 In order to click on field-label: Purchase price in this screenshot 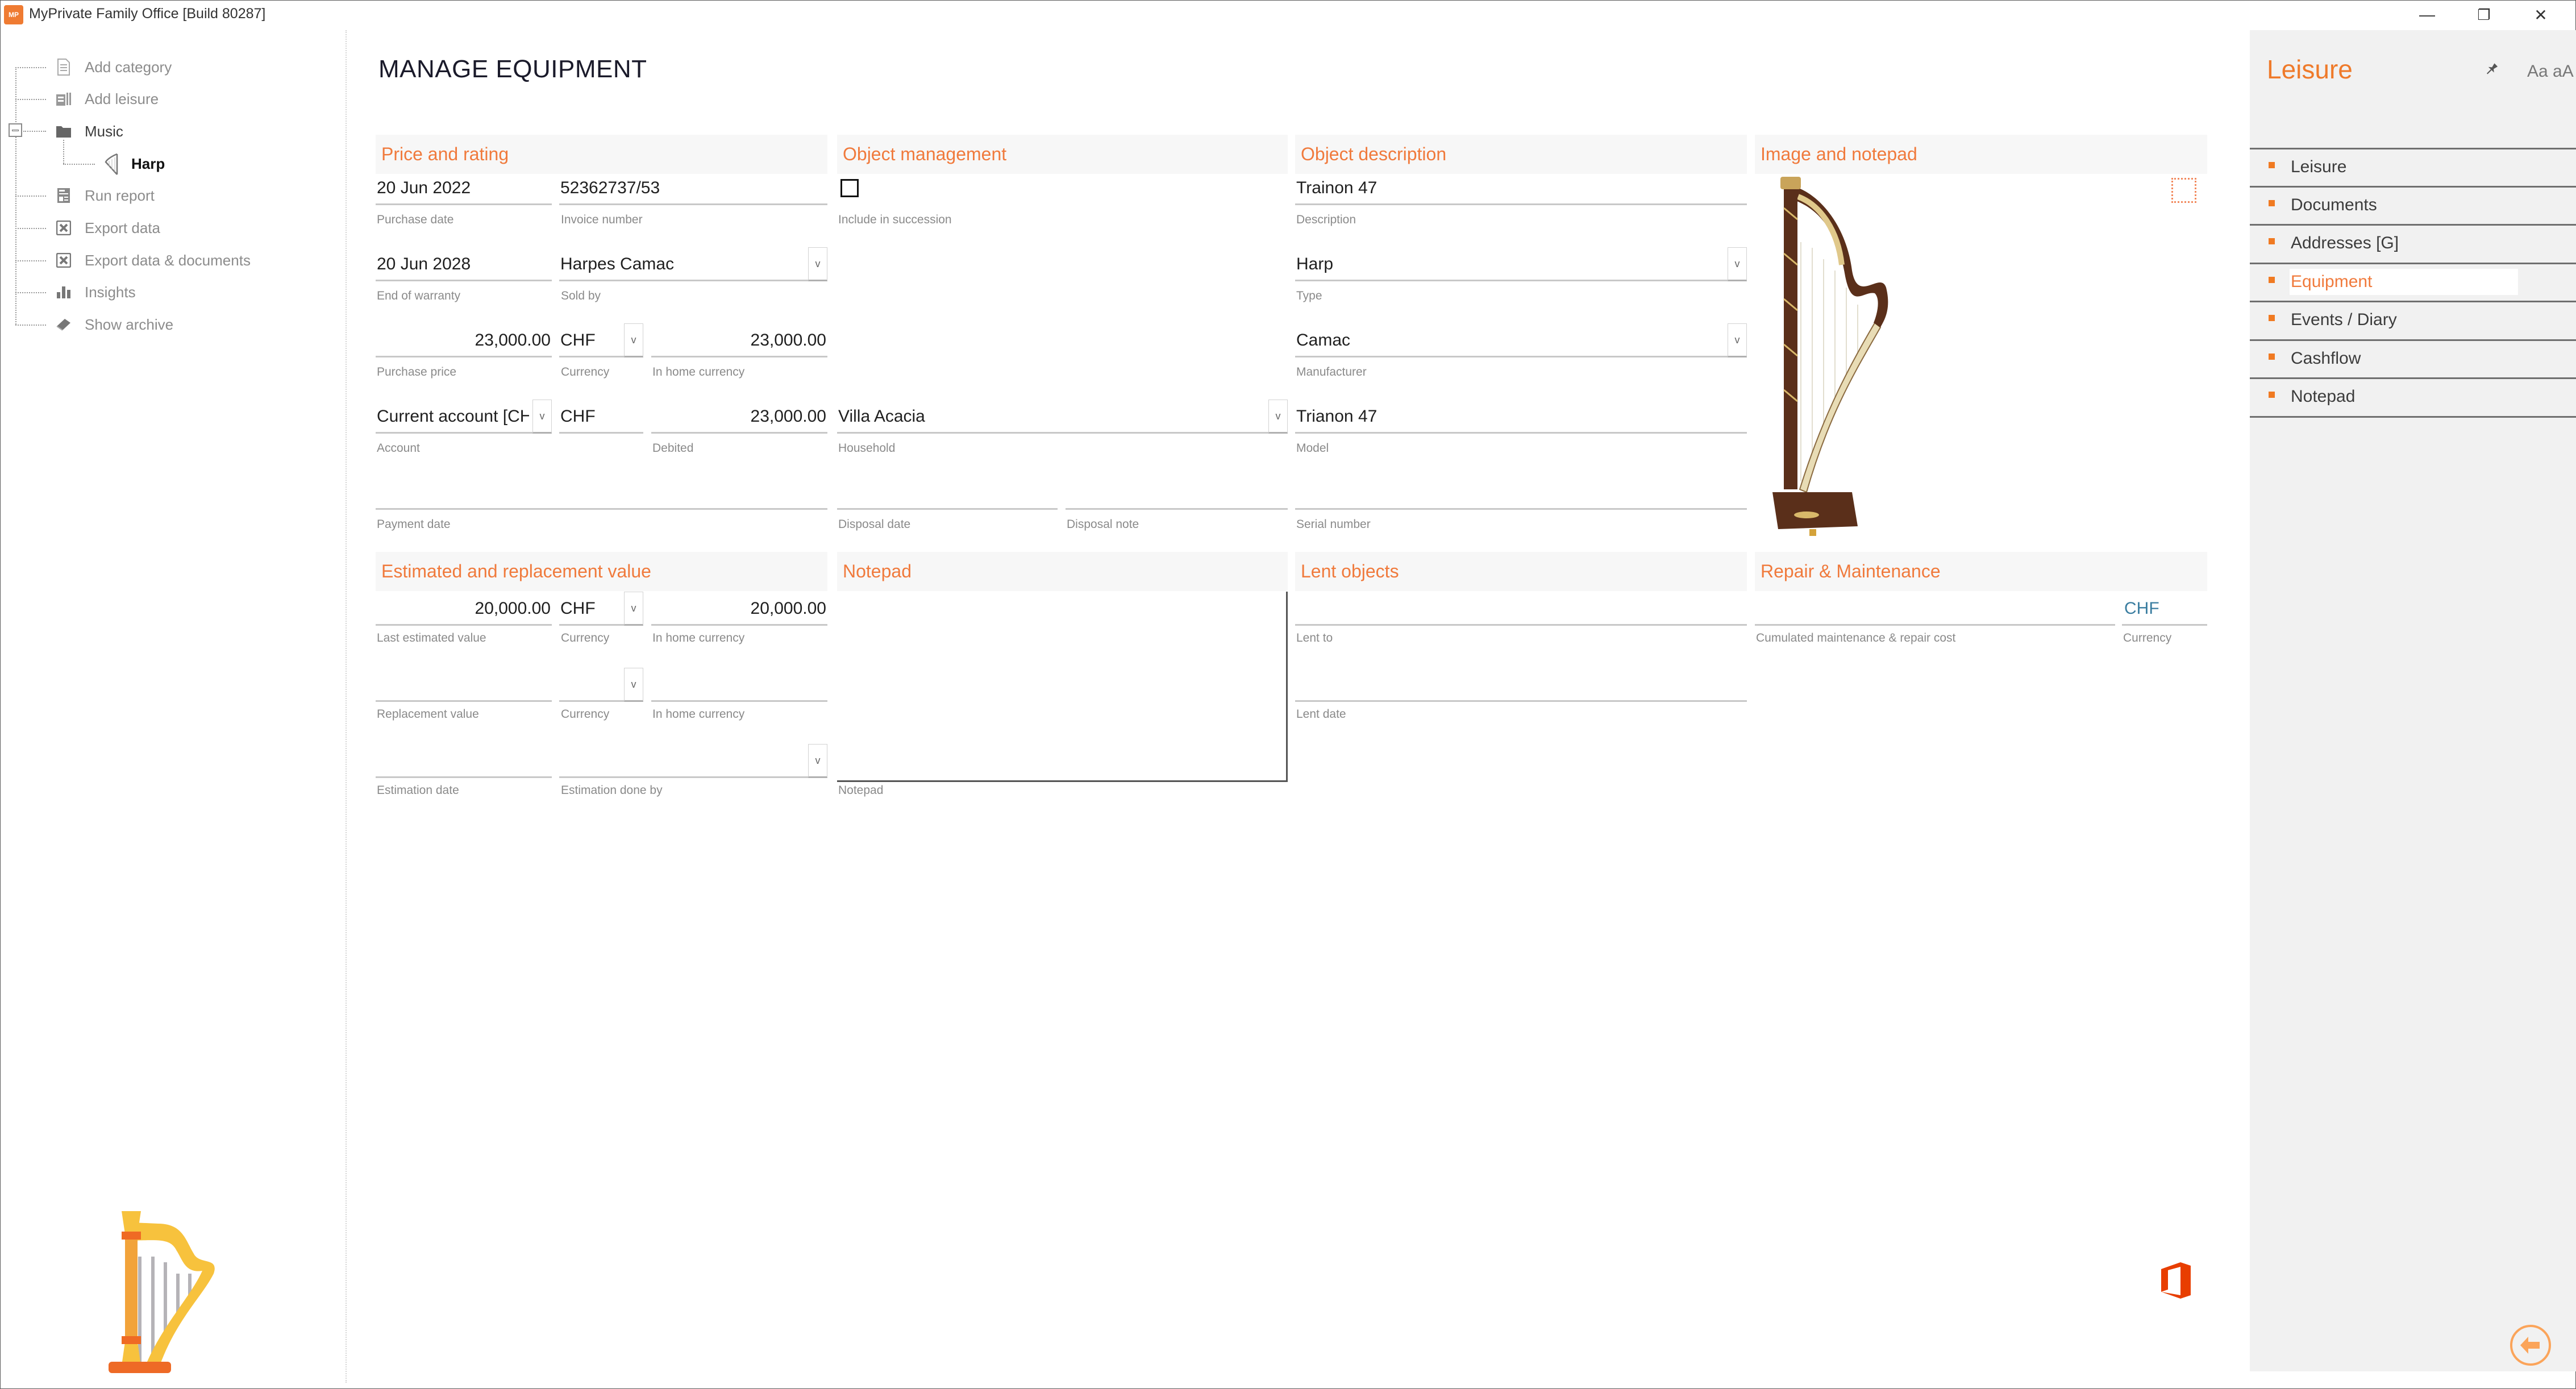, I will do `click(417, 372)`.